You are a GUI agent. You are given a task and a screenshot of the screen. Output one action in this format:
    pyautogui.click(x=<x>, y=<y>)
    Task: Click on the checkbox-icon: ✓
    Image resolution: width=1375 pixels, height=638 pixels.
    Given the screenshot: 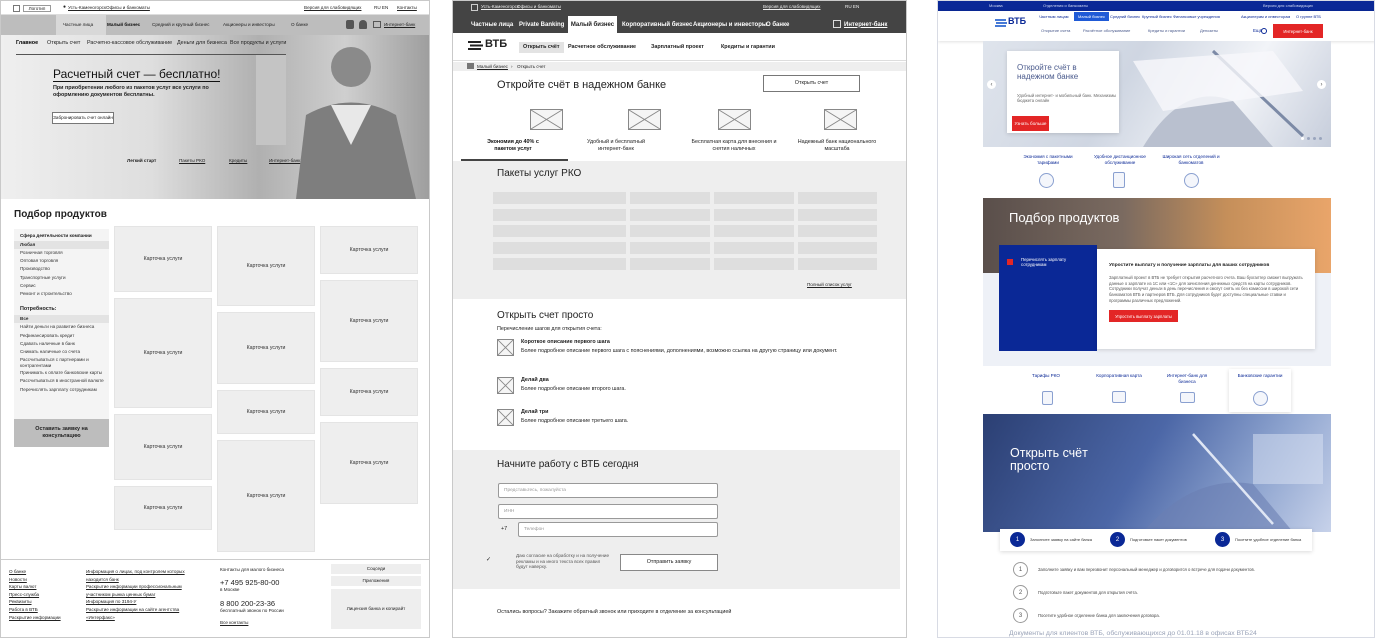 What is the action you would take?
    pyautogui.click(x=488, y=559)
    